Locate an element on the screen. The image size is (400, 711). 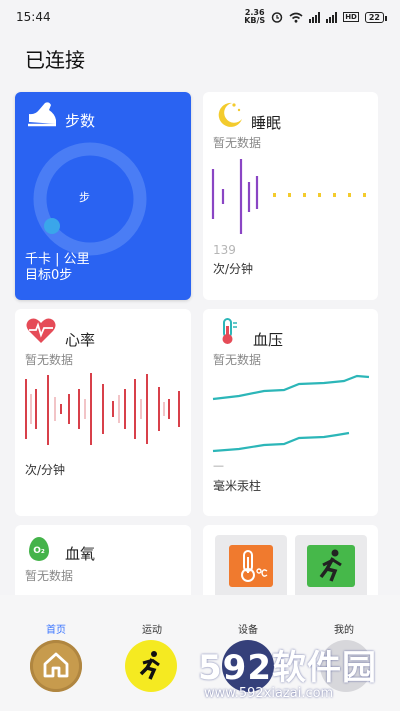
running-icon is located at coordinates (331, 566).